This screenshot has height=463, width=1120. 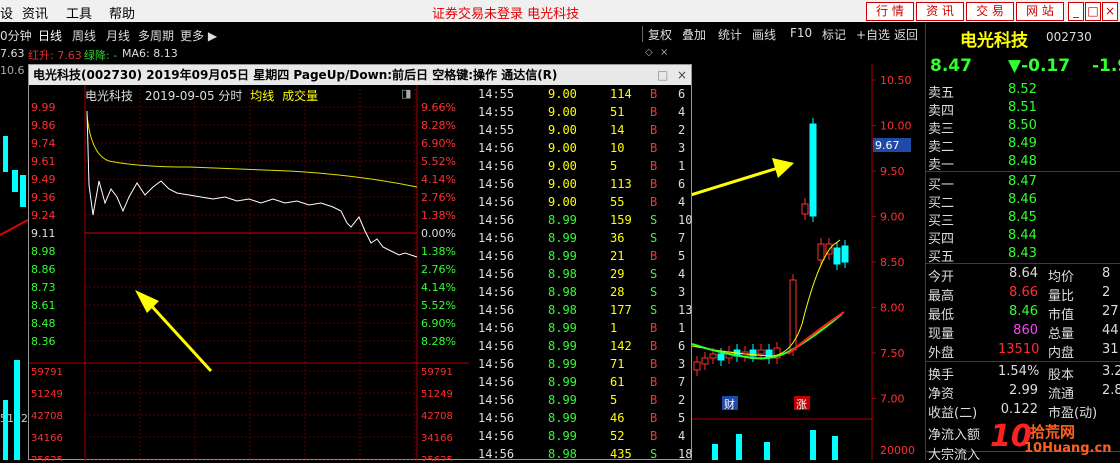 I want to click on adjust-button: 复权, so click(x=660, y=34).